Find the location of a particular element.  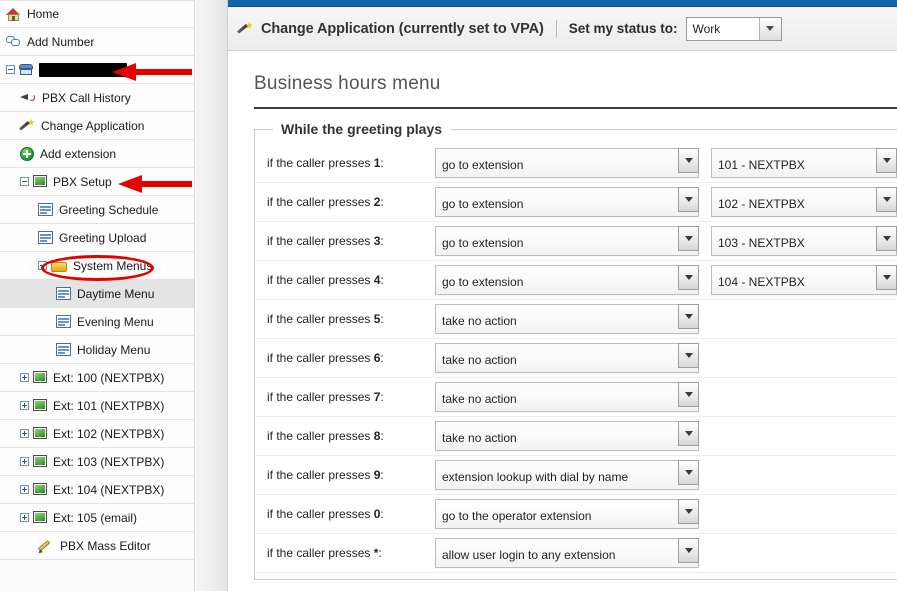

sidebar-item-daytime-menu: Daytime Menu is located at coordinates (97, 294).